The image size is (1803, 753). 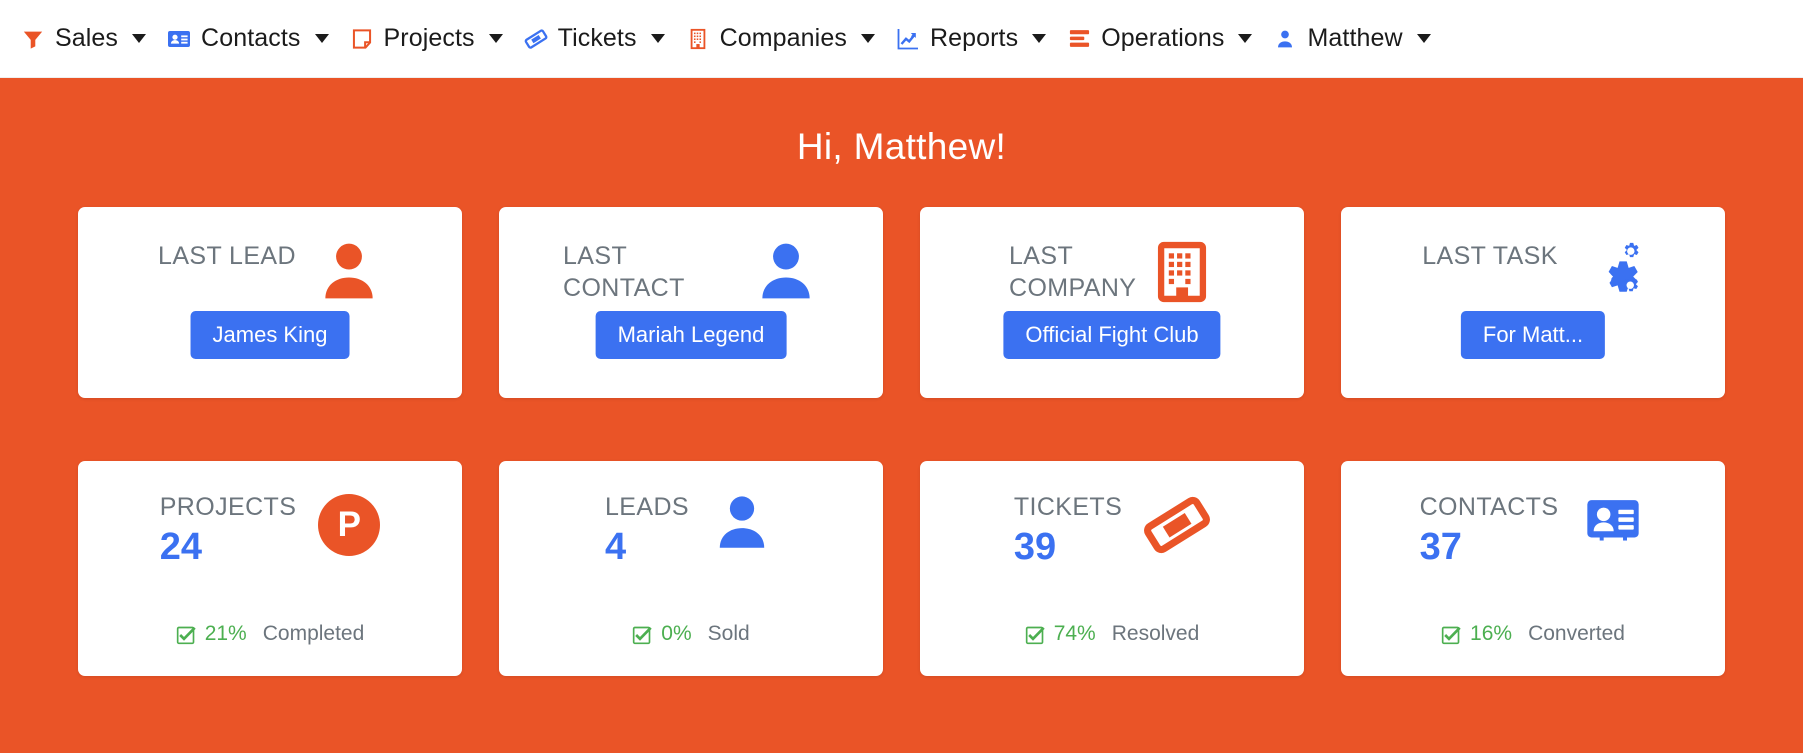 What do you see at coordinates (1489, 507) in the screenshot?
I see `stat-label-contacts: CONTACTS` at bounding box center [1489, 507].